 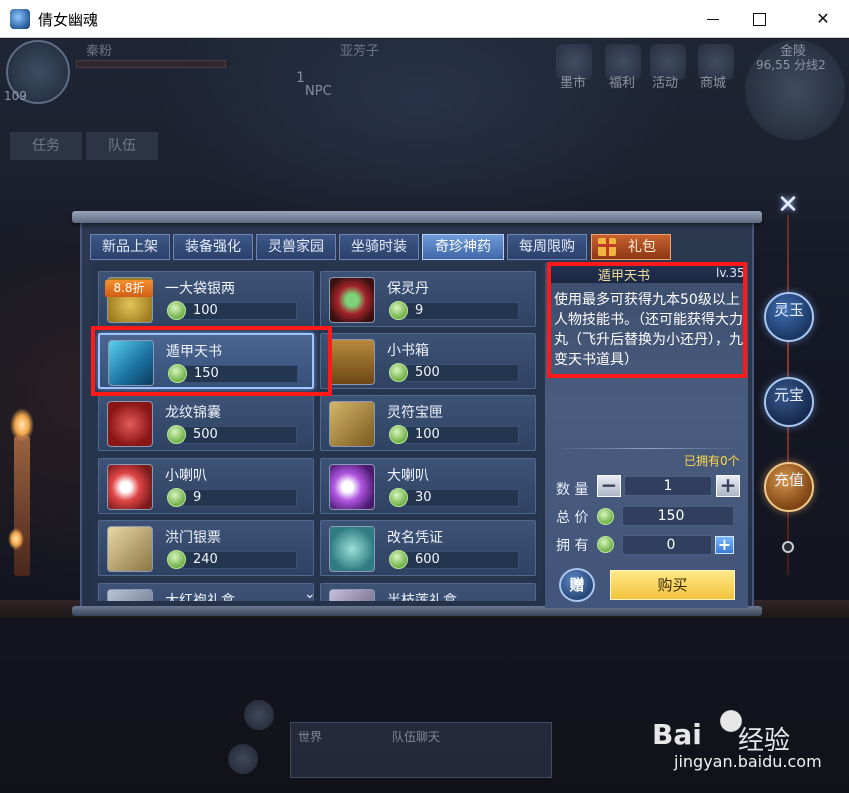 I want to click on gift-send-button: 赠, so click(x=577, y=585).